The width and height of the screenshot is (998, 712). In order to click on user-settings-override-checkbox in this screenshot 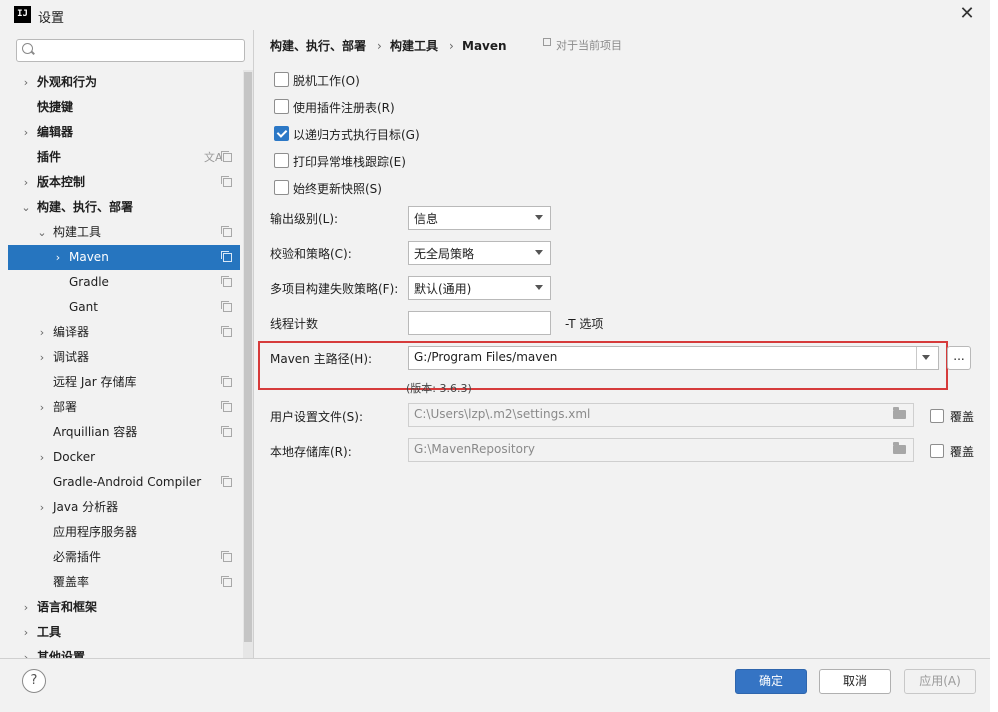, I will do `click(937, 416)`.